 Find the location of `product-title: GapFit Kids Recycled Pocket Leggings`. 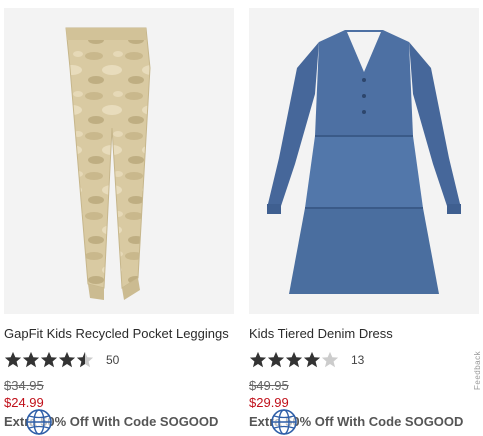

product-title: GapFit Kids Recycled Pocket Leggings is located at coordinates (119, 334).